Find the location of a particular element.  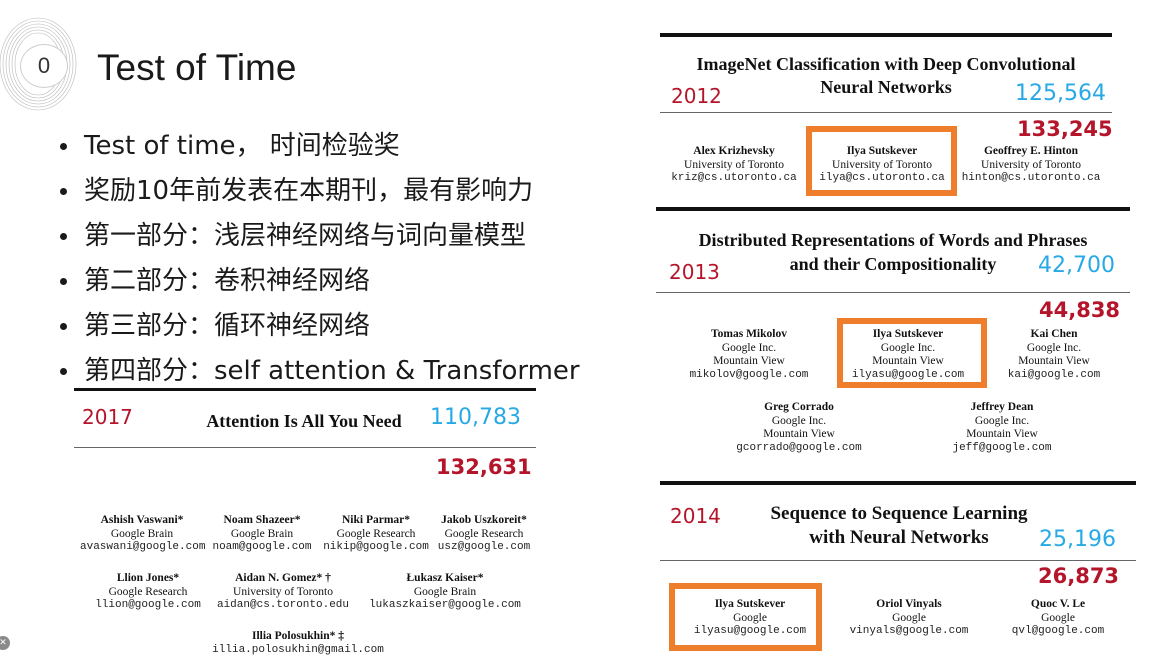

author-name: Geoffrey E. Hinton is located at coordinates (1031, 151).